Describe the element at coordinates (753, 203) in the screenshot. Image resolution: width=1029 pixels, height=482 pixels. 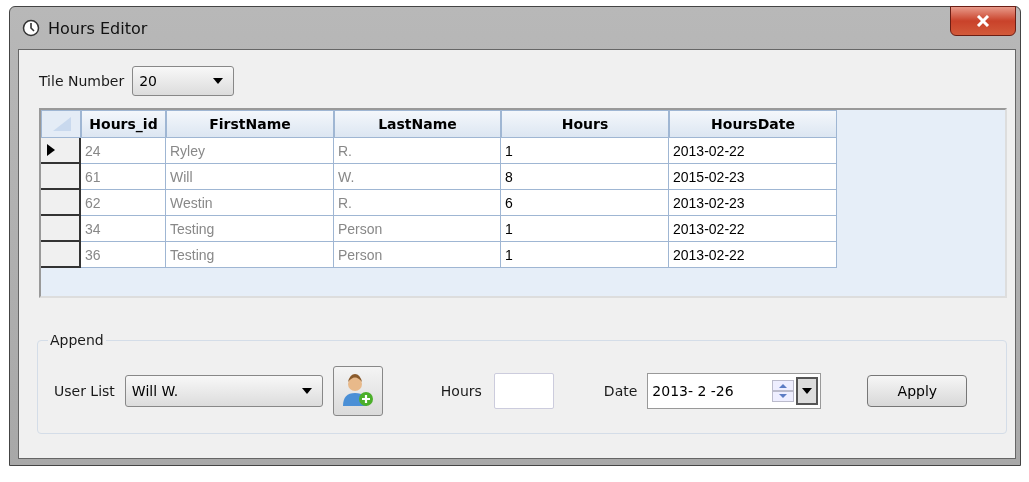
I see `table-cell: 2013-02-23` at that location.